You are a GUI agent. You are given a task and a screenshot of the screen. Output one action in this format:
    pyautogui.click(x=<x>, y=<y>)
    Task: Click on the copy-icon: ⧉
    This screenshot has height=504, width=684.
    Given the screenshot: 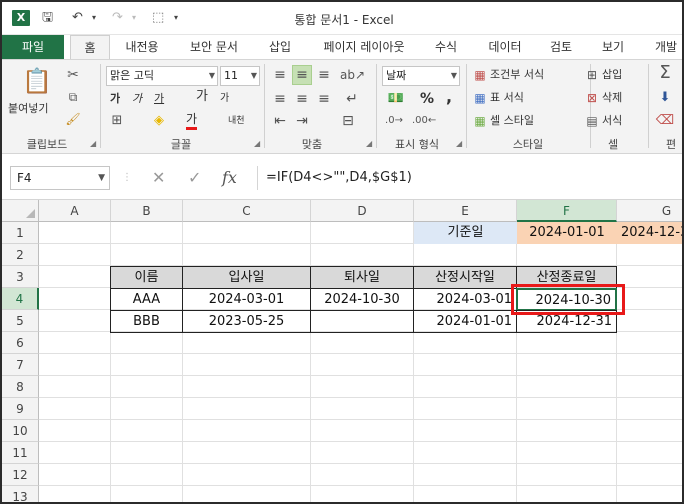 What is the action you would take?
    pyautogui.click(x=73, y=97)
    